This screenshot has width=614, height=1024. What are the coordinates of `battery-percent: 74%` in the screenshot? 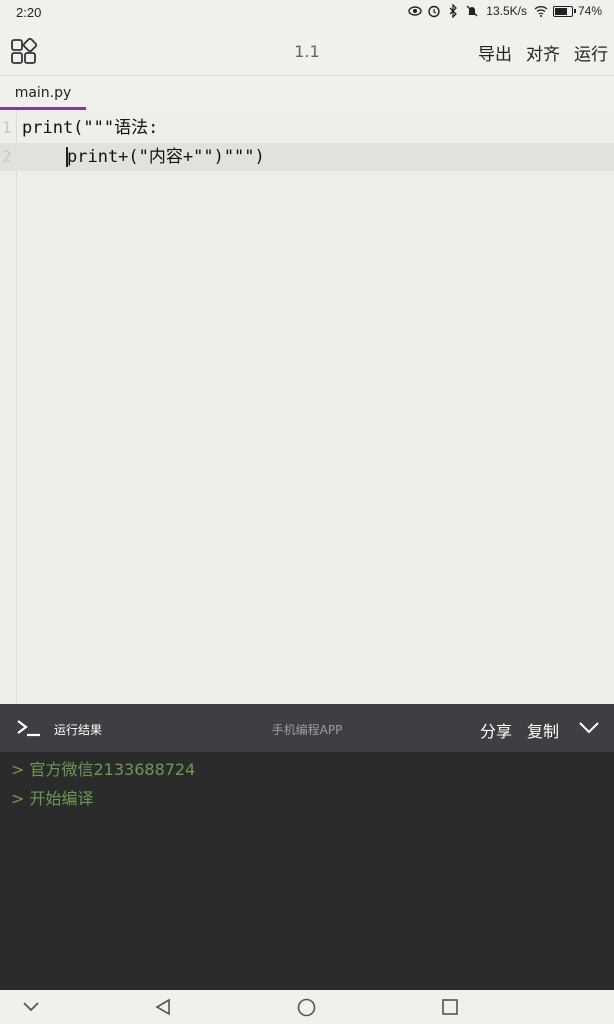 It's located at (589, 11).